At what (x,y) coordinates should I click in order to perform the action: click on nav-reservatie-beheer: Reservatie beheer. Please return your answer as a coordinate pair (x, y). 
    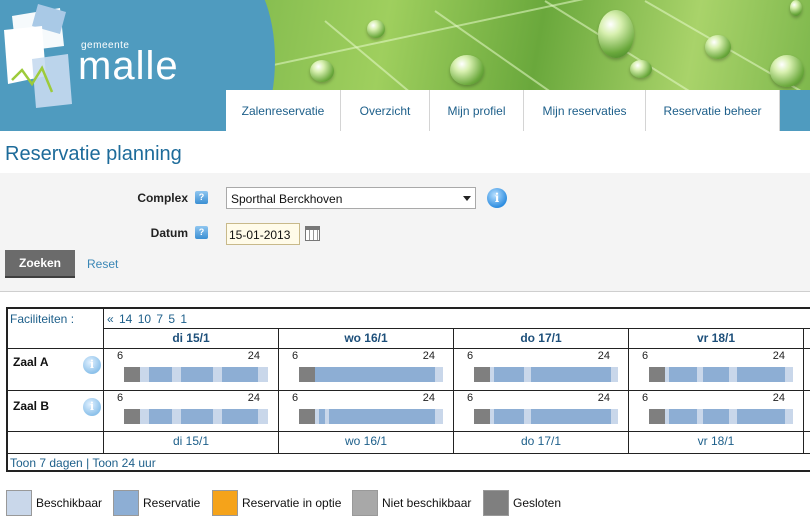
    Looking at the image, I should click on (713, 110).